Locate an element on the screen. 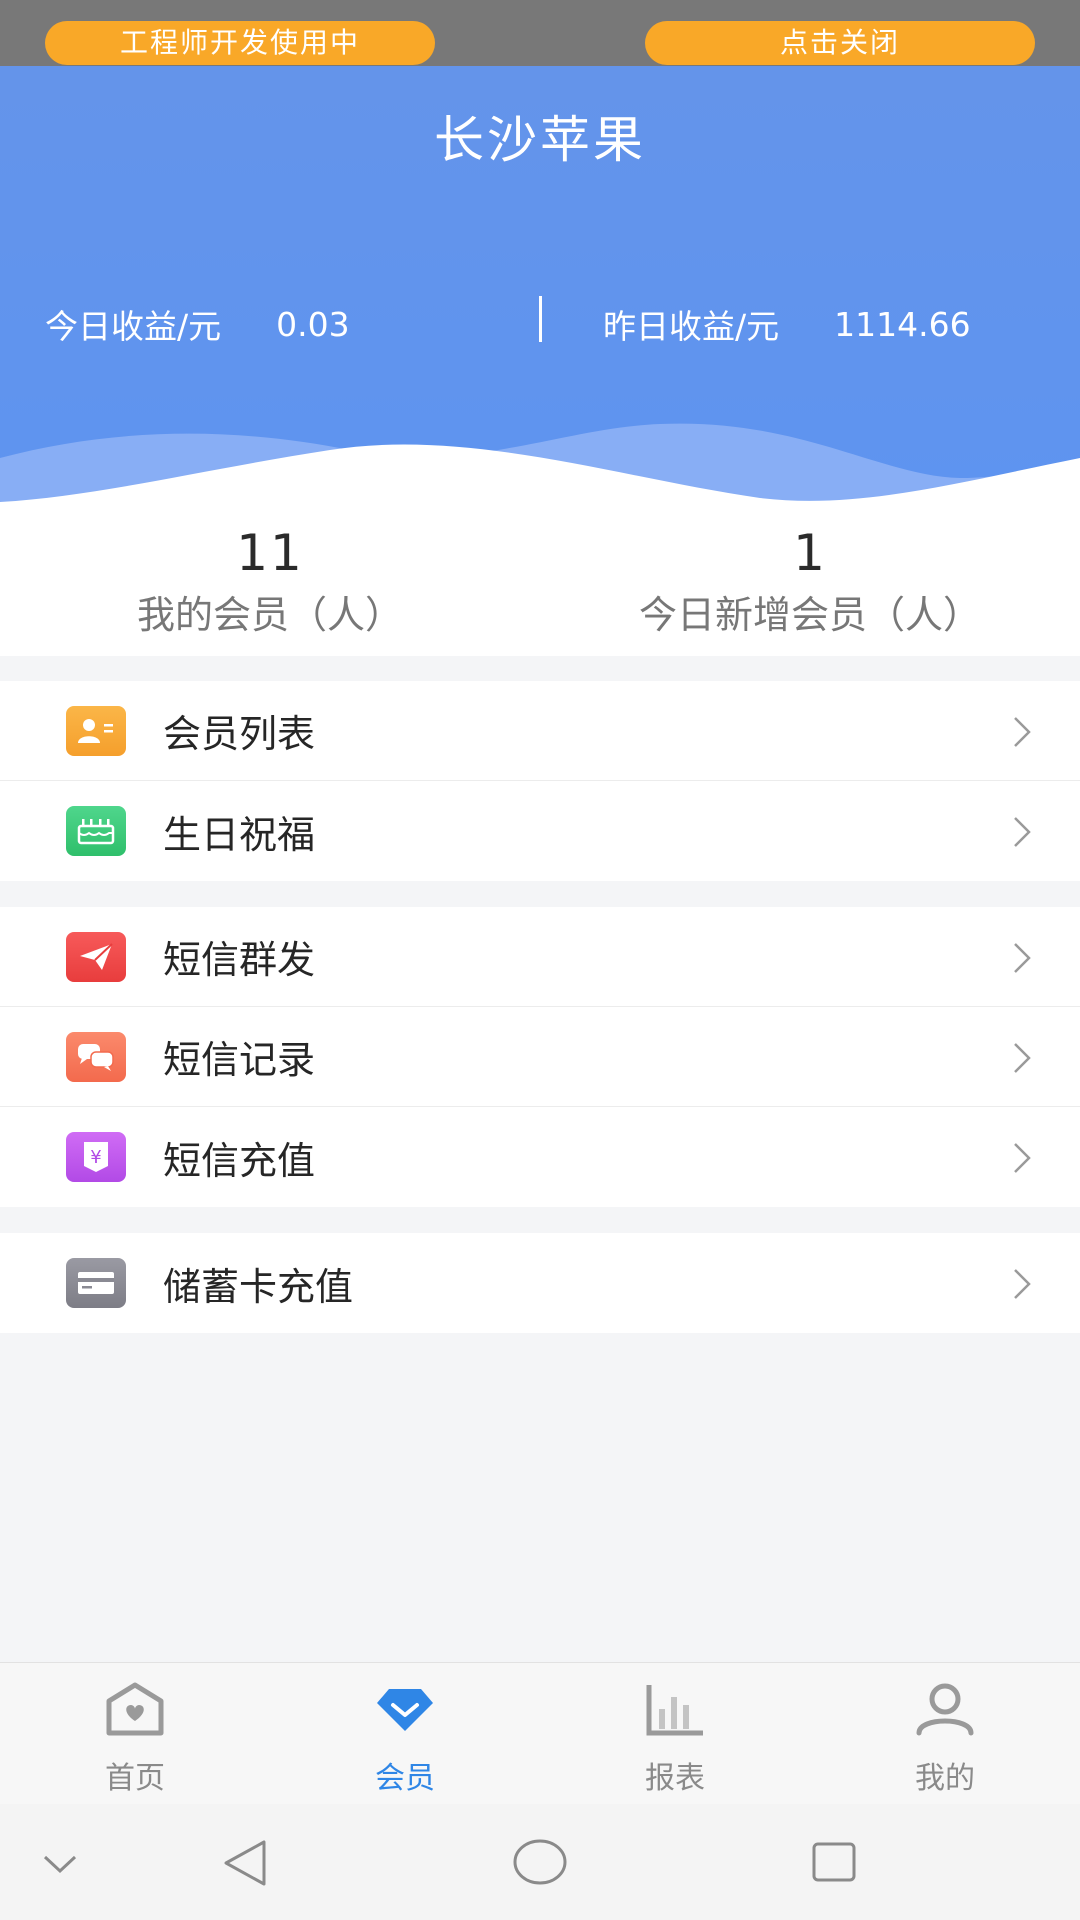 This screenshot has width=1080, height=1920. menu-group-card: 储蓄卡充值 is located at coordinates (540, 1283).